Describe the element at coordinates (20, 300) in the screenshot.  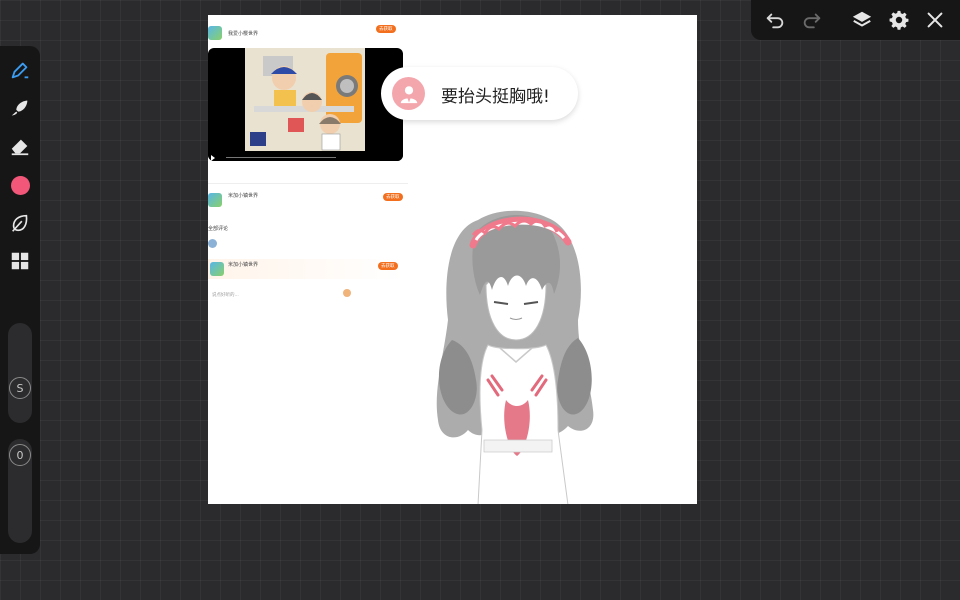
I see `tool-rail: S 0` at that location.